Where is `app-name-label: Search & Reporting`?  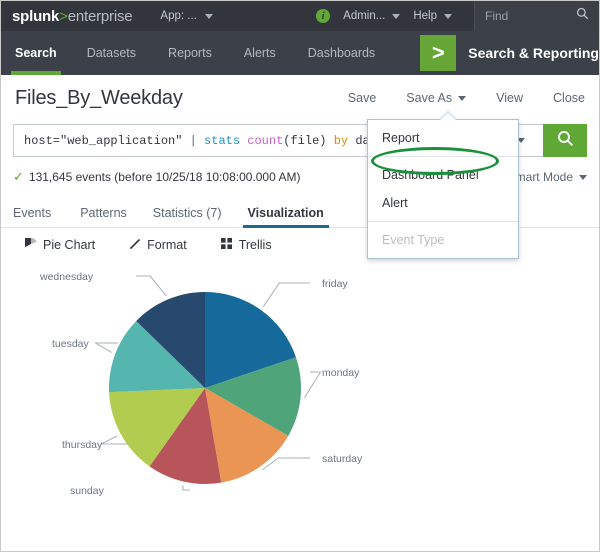 app-name-label: Search & Reporting is located at coordinates (533, 53).